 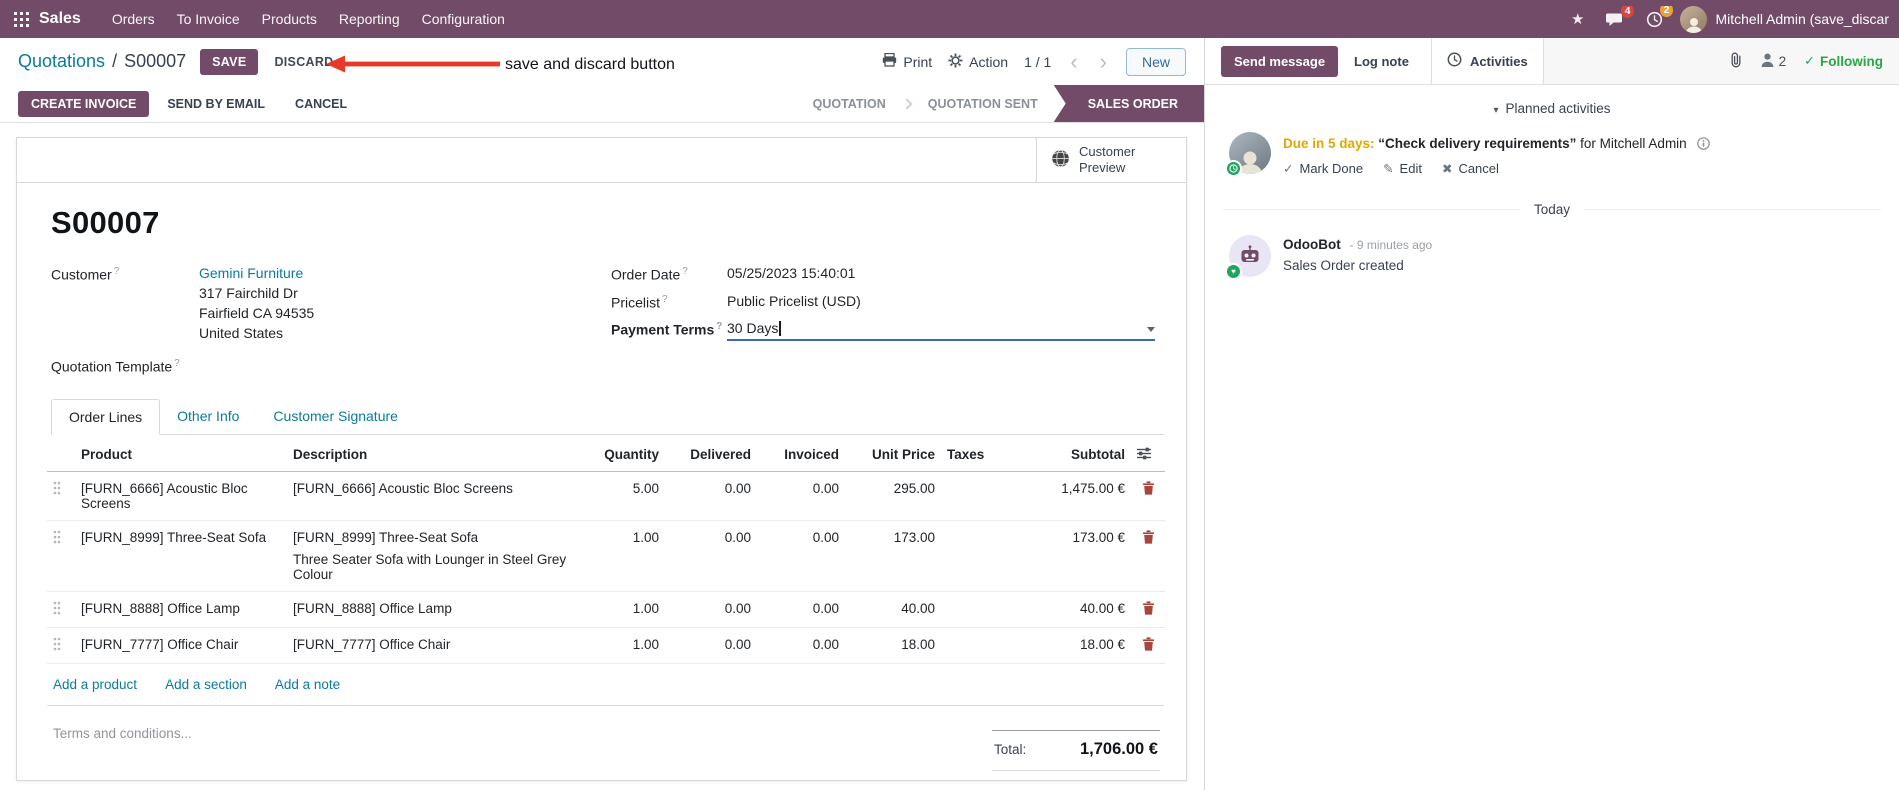 What do you see at coordinates (893, 609) in the screenshot?
I see `cell-unit-price: 40.00` at bounding box center [893, 609].